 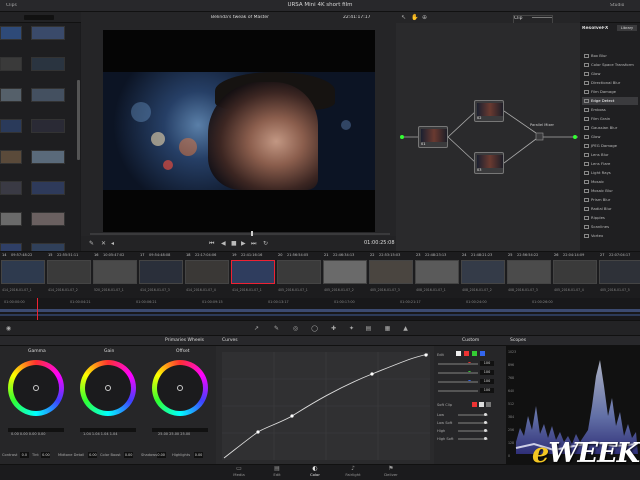 What do you see at coordinates (610, 119) in the screenshot?
I see `effect-item: Film Grain` at bounding box center [610, 119].